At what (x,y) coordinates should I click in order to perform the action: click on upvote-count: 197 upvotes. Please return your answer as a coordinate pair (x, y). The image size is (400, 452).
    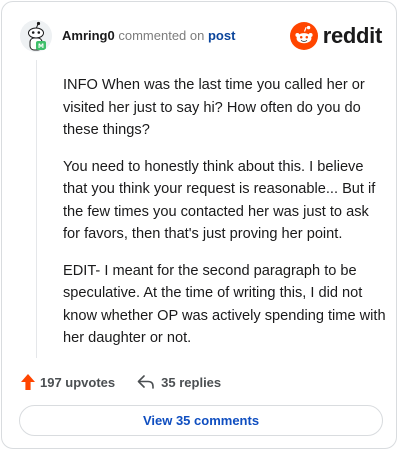
    Looking at the image, I should click on (78, 382).